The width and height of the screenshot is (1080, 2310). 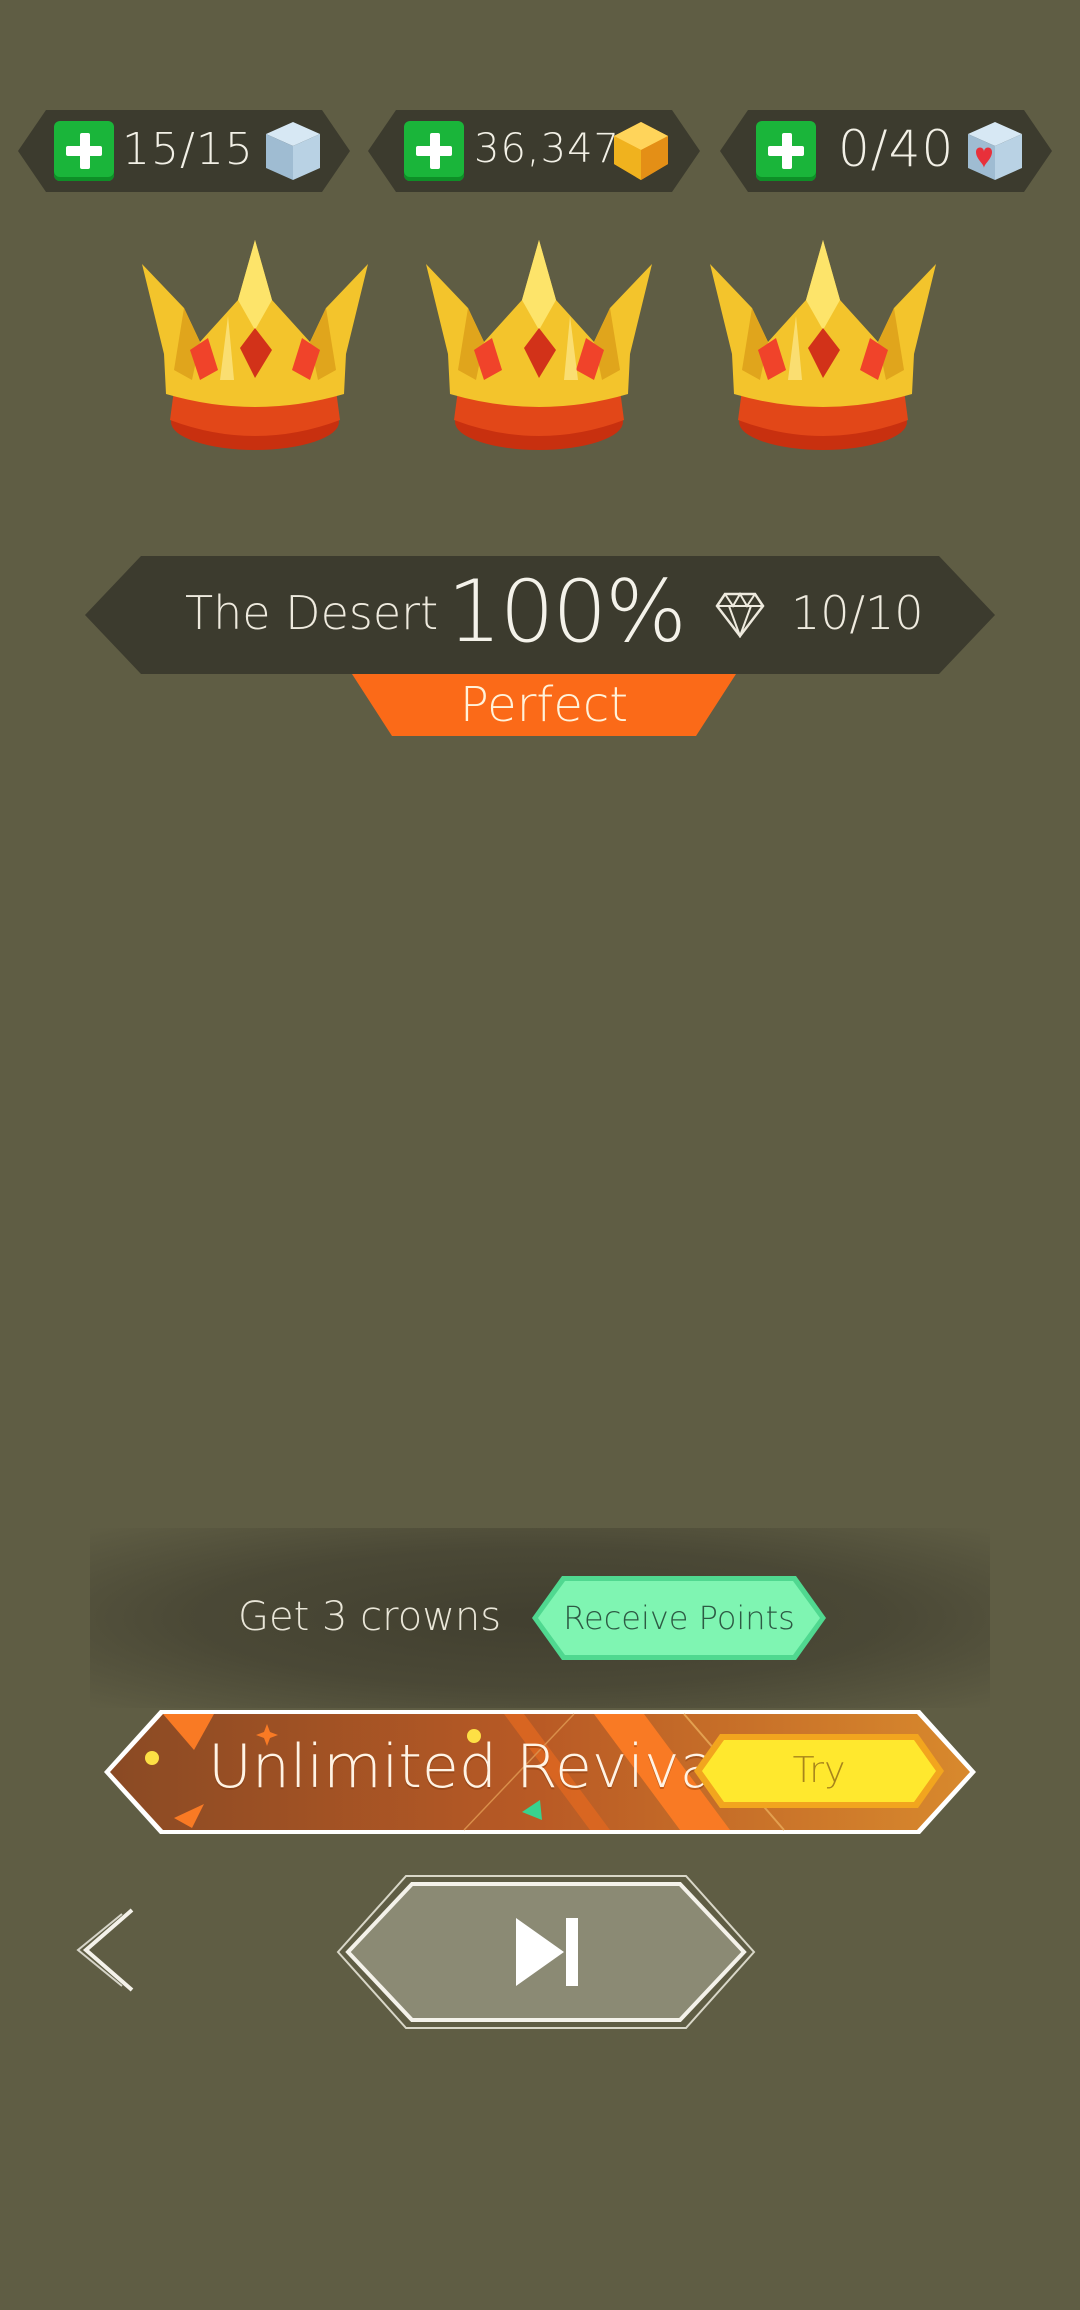 I want to click on level-result-banner: The Desert 100% 10/10, so click(x=540, y=615).